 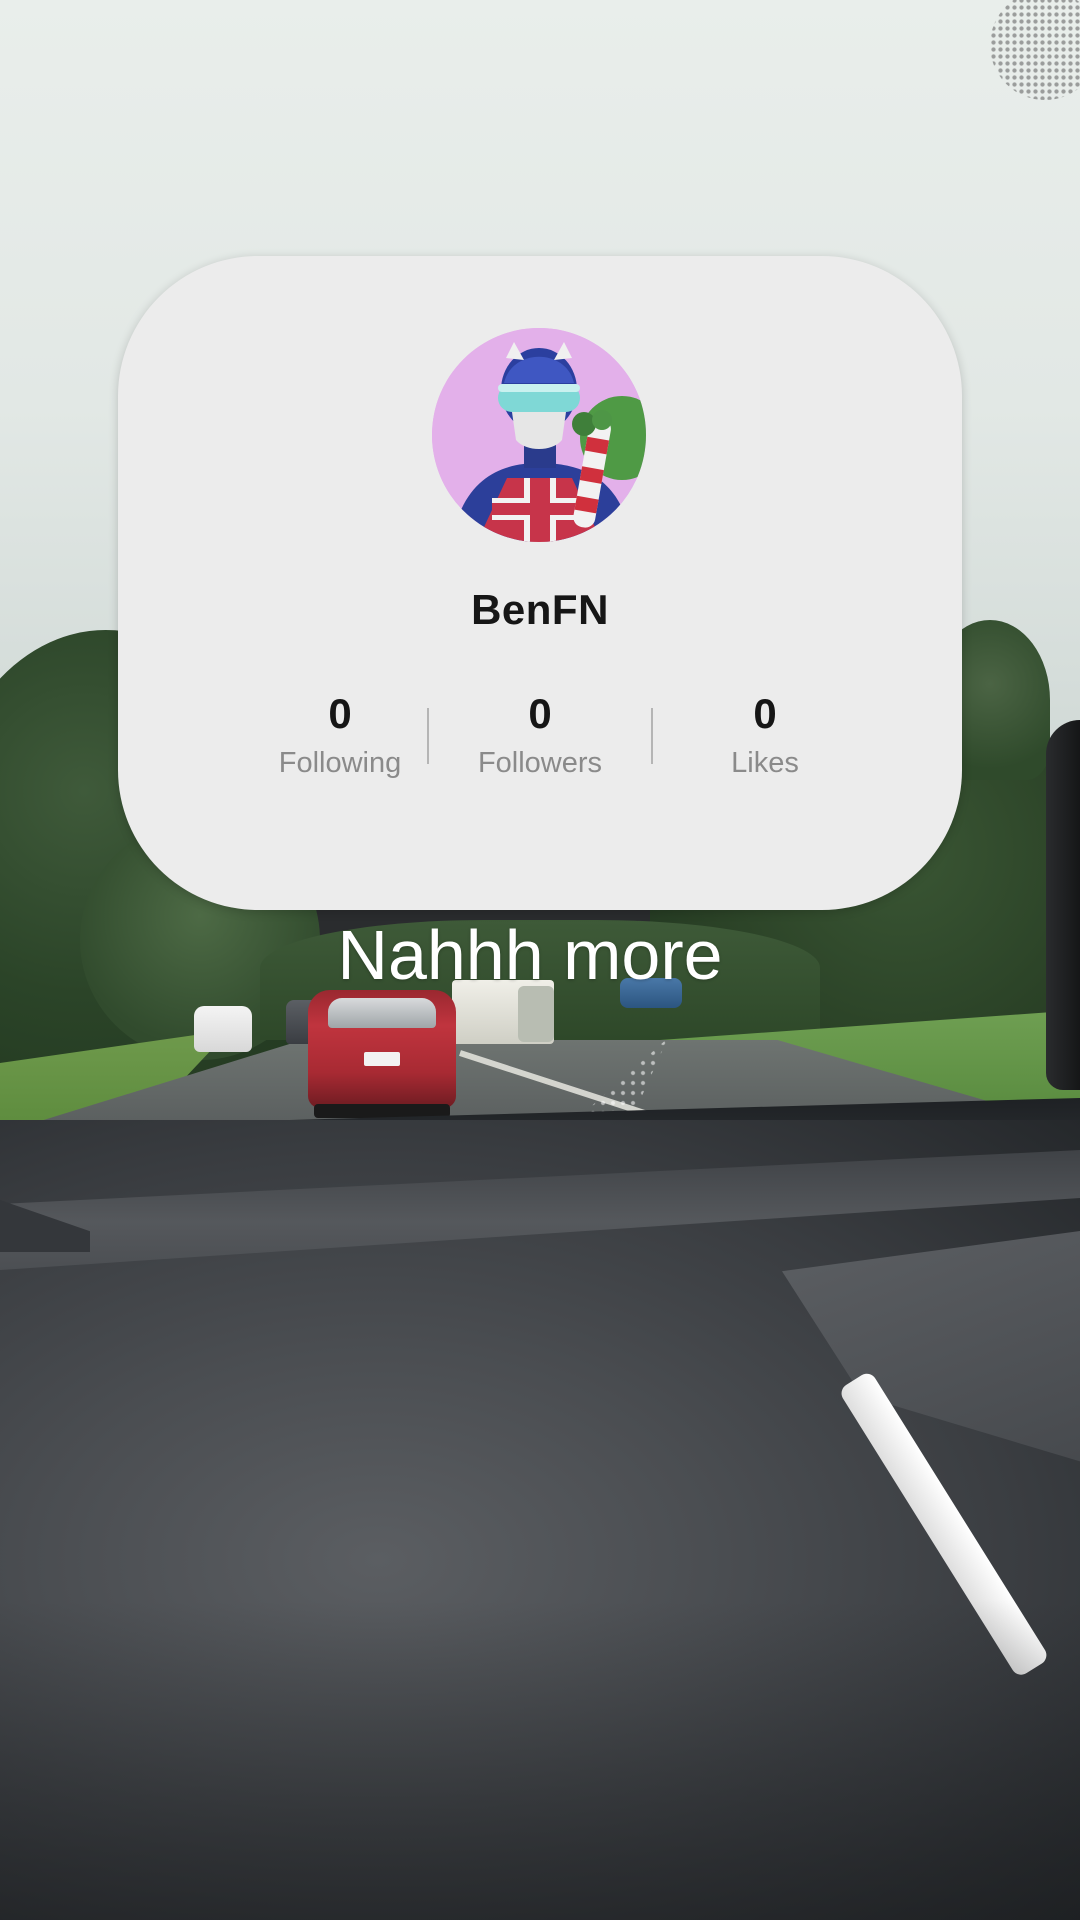 I want to click on followers-label: Followers, so click(x=540, y=763).